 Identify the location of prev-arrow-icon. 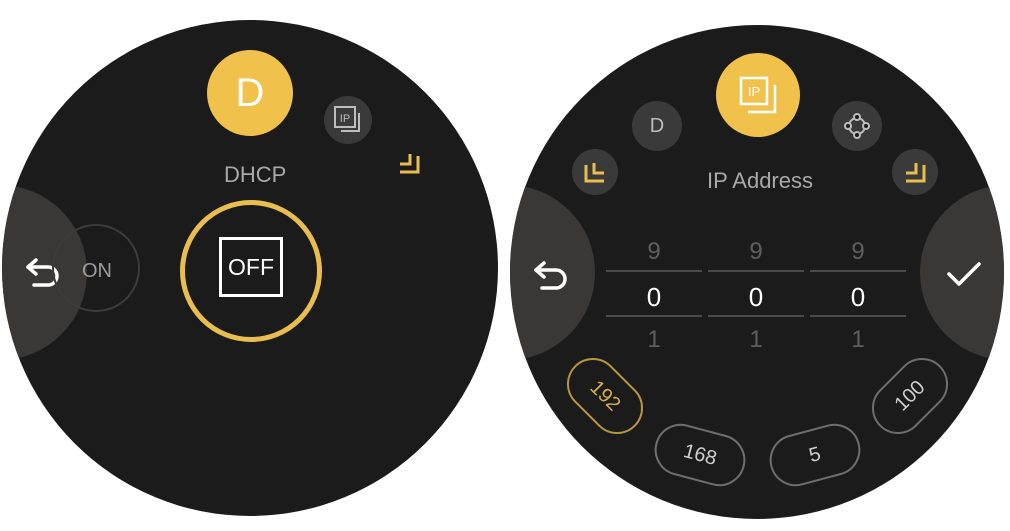
(594, 173).